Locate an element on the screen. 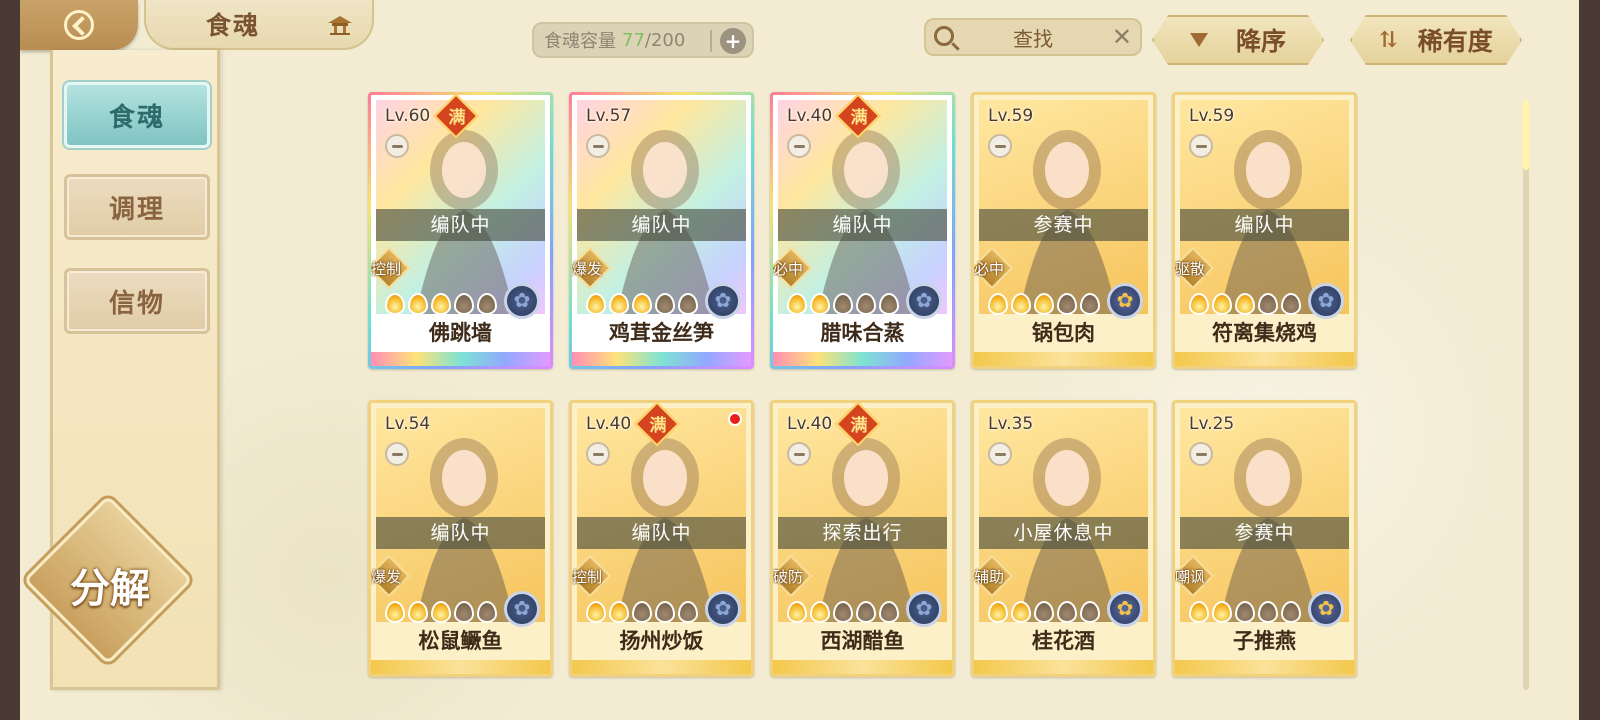  level-label: Lv.54 is located at coordinates (408, 424).